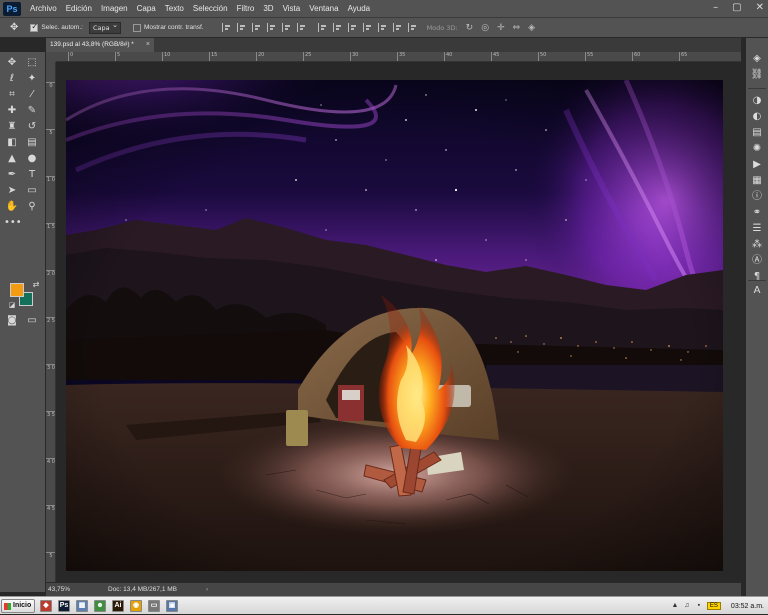 The image size is (768, 615). I want to click on actions-icon: ▶, so click(757, 165).